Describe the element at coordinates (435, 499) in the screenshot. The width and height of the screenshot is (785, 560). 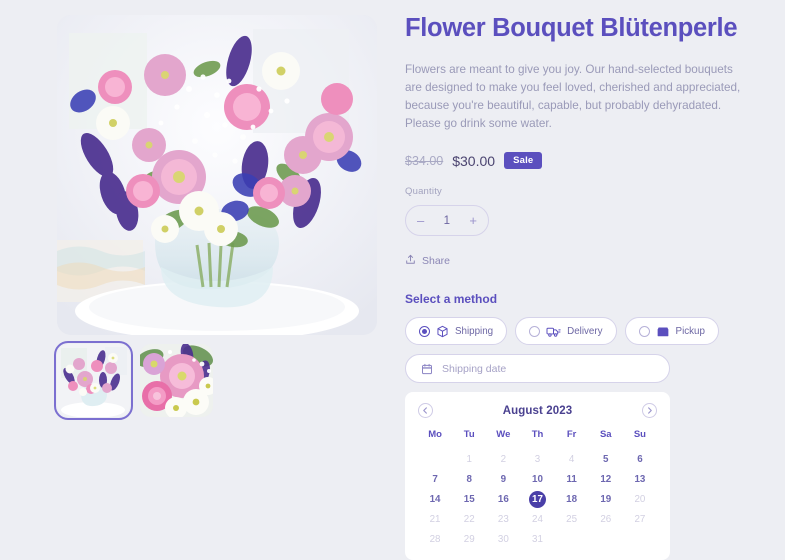
I see `calendar-day-14: 14` at that location.